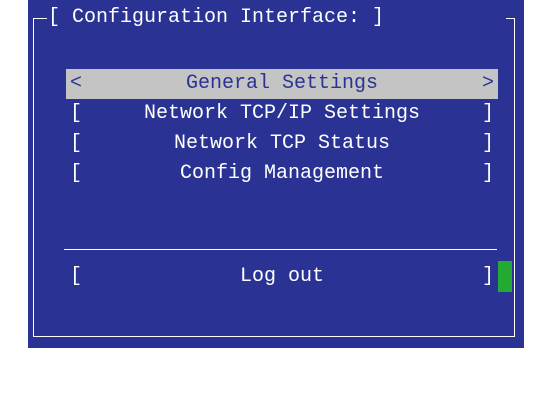 The height and width of the screenshot is (412, 534). What do you see at coordinates (514, 177) in the screenshot?
I see `frame-right-line` at bounding box center [514, 177].